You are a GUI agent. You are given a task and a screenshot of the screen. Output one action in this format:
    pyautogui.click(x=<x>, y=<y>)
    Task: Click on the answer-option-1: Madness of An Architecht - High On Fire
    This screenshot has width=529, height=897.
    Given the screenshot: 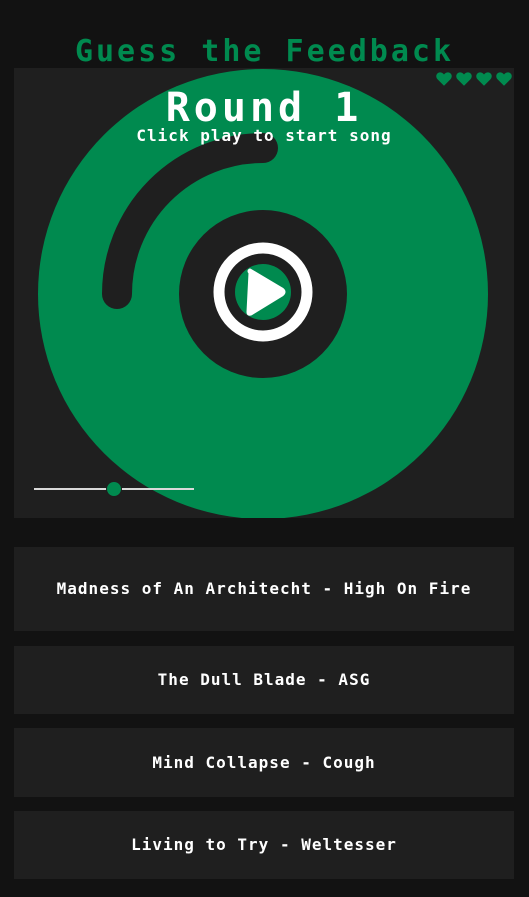 What is the action you would take?
    pyautogui.click(x=264, y=589)
    